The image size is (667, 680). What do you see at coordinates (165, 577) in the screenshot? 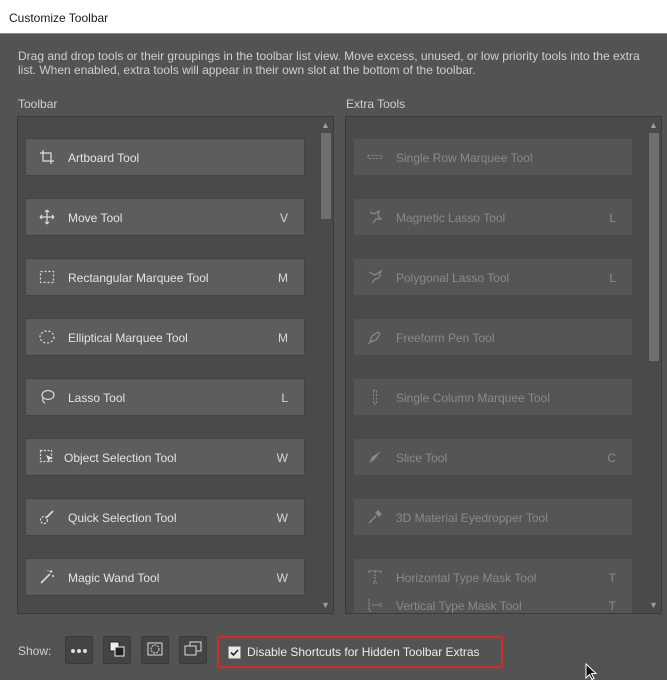
I see `toolbar-tool-row: Magic Wand Tool W` at bounding box center [165, 577].